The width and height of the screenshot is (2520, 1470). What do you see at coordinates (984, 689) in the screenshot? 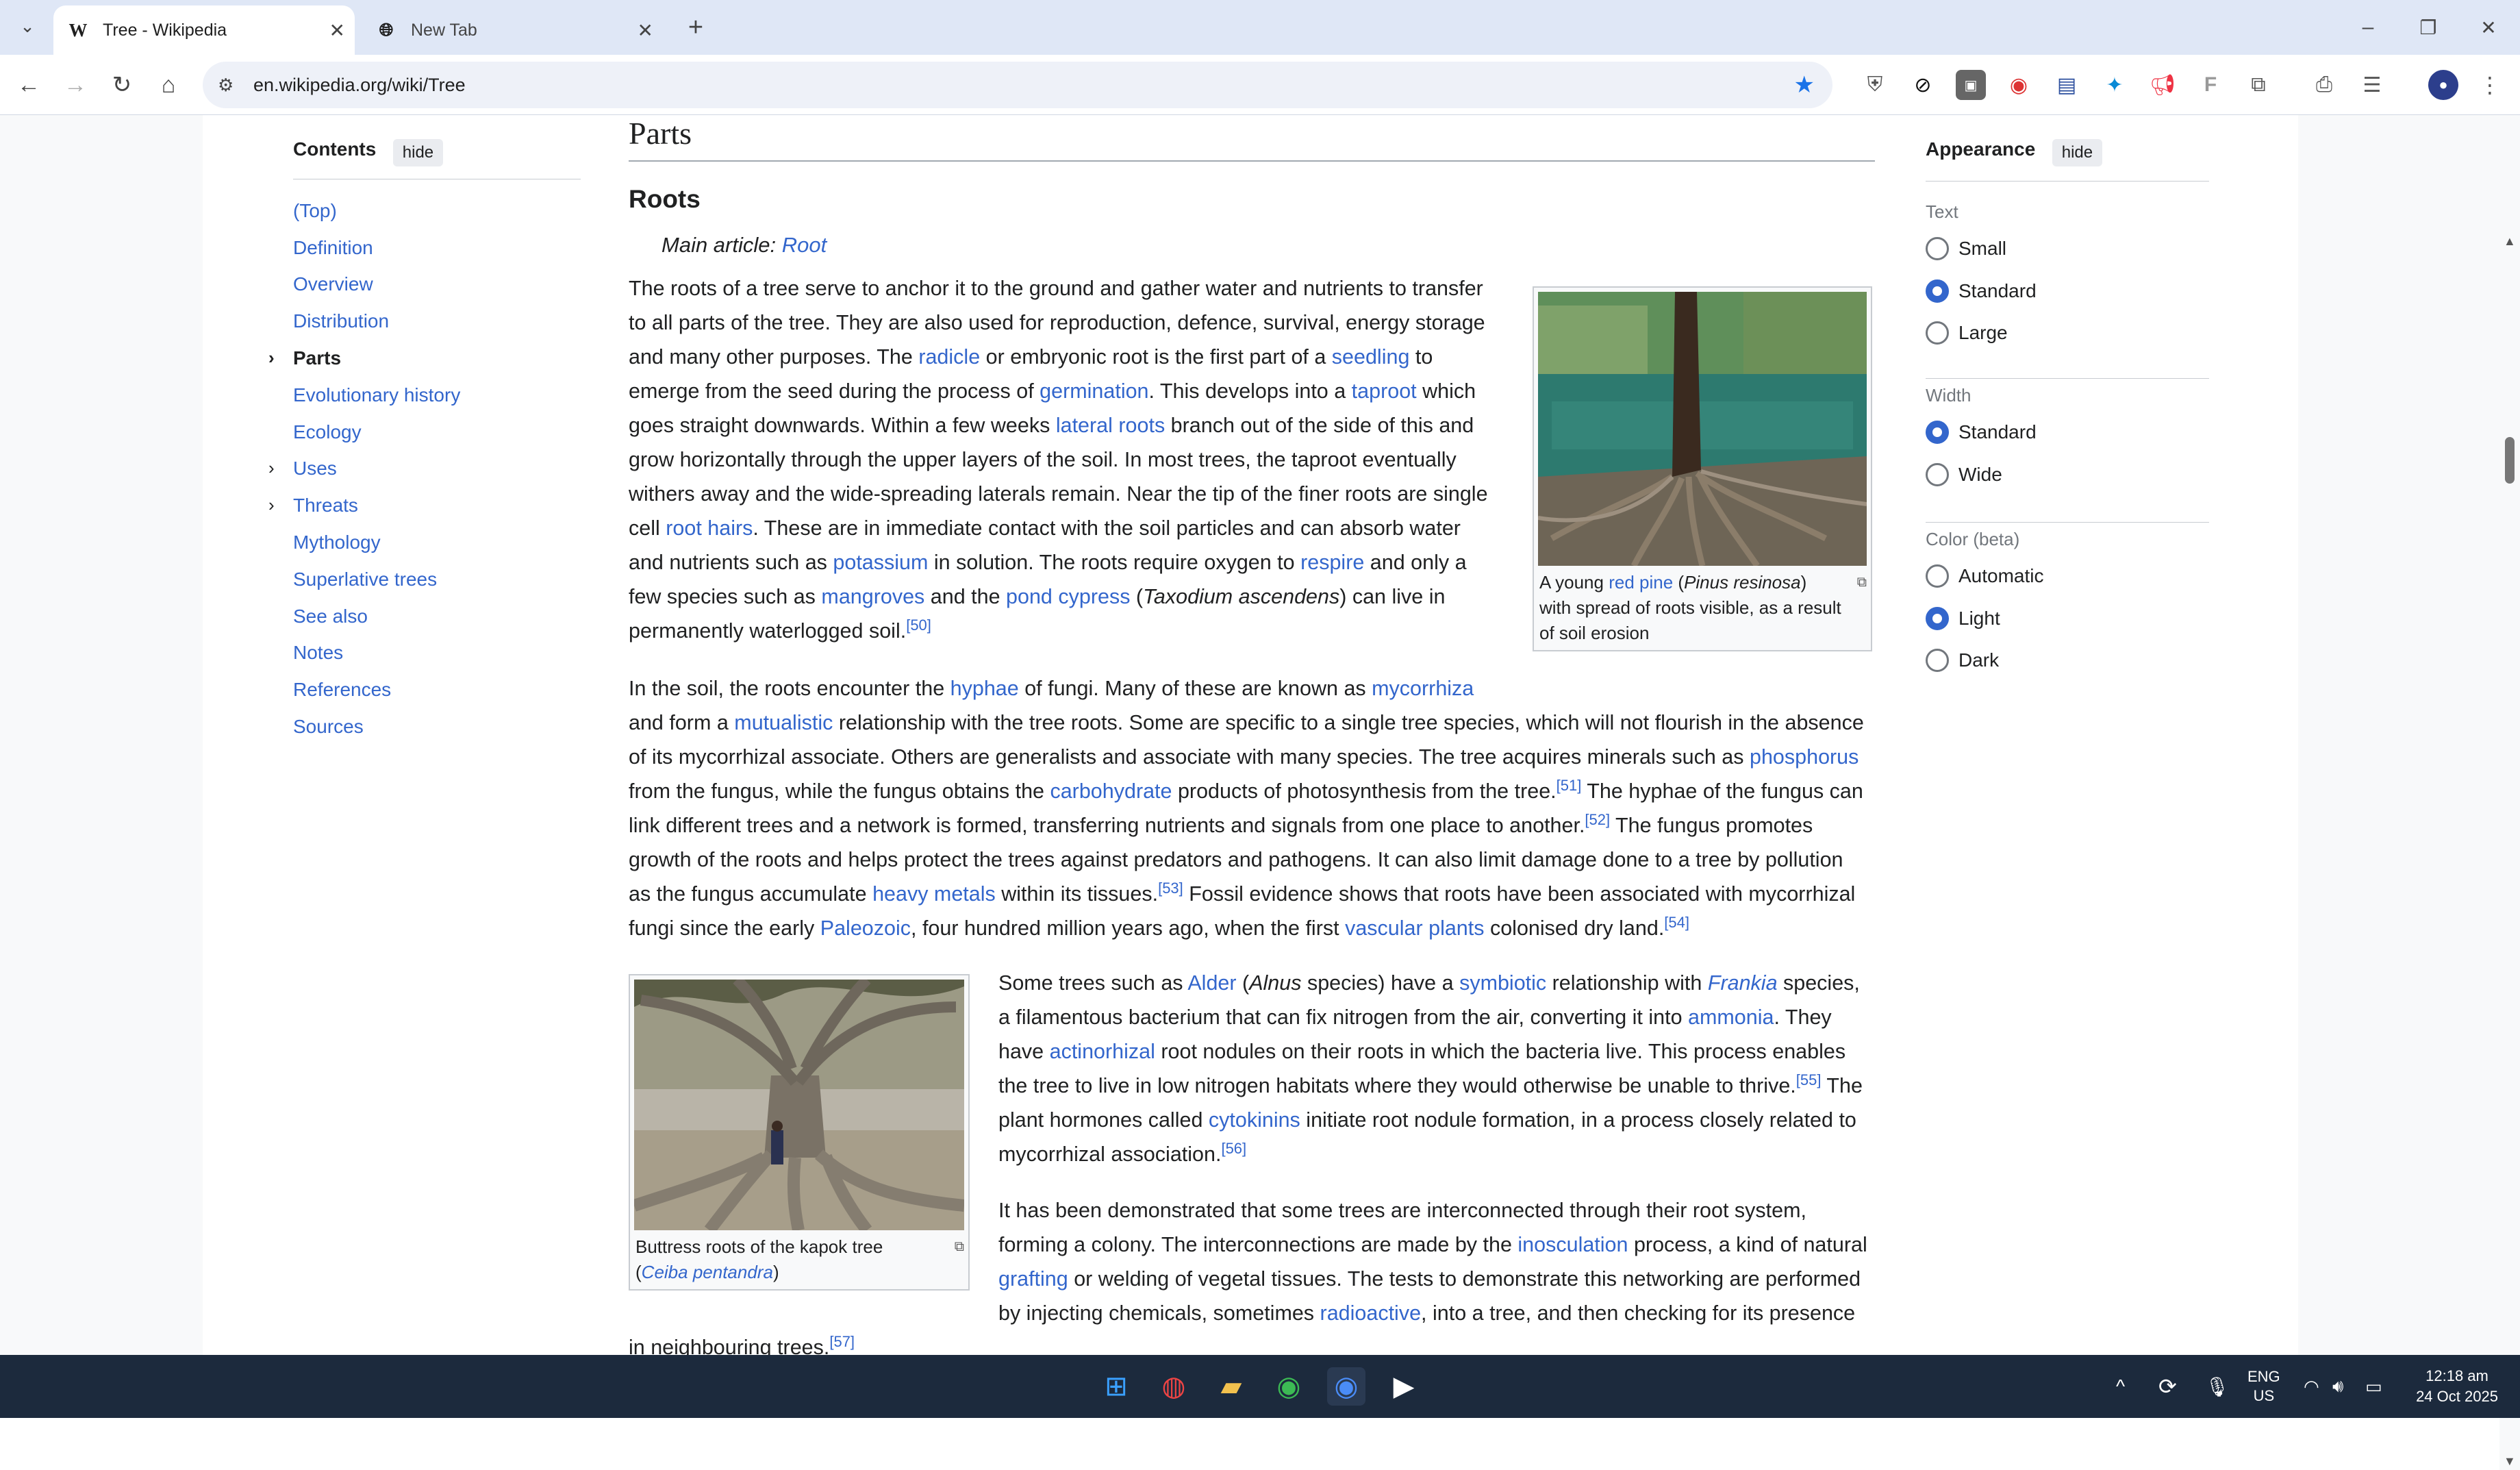
I see `article-link: hyphae` at bounding box center [984, 689].